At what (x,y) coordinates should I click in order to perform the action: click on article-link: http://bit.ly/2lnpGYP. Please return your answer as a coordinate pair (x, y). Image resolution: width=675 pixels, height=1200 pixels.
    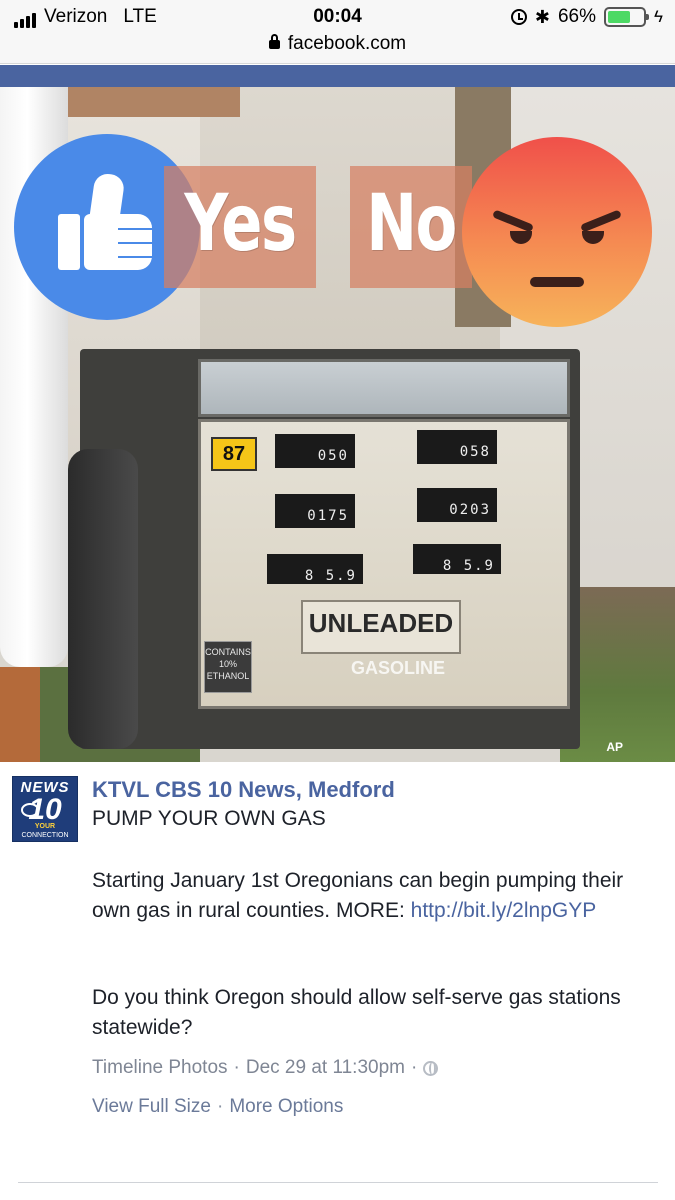
    Looking at the image, I should click on (504, 910).